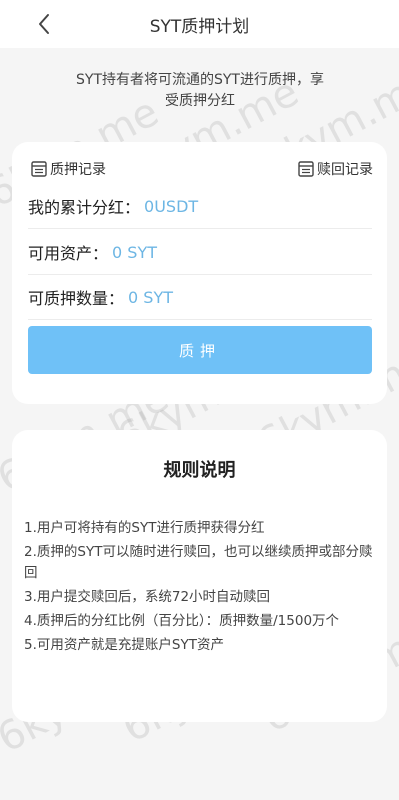 The width and height of the screenshot is (399, 800). I want to click on header-bar: SYT质押计划, so click(199, 24).